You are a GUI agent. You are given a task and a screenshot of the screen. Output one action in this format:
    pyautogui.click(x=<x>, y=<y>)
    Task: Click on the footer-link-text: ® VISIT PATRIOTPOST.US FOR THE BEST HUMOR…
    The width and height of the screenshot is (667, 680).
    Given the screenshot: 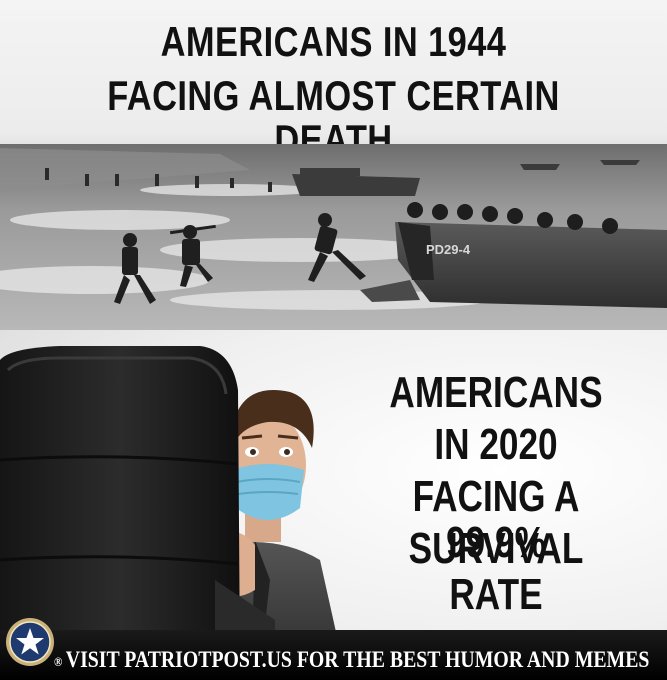 What is the action you would take?
    pyautogui.click(x=351, y=661)
    